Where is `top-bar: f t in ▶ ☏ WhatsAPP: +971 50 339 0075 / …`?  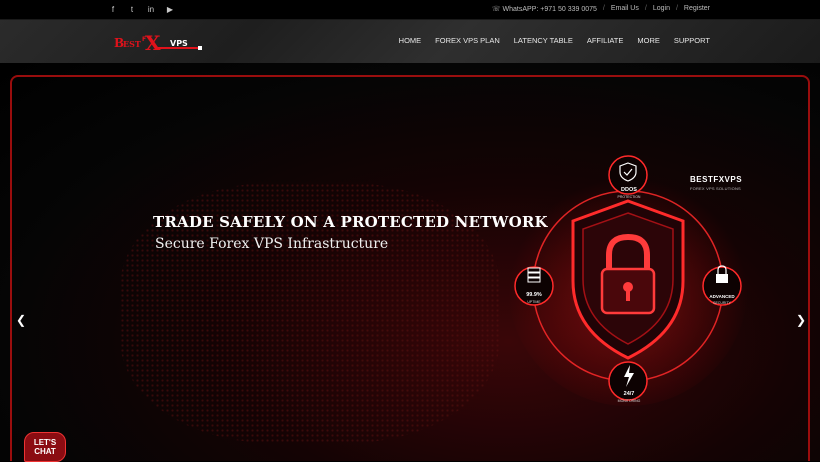 top-bar: f t in ▶ ☏ WhatsAPP: +971 50 339 0075 / … is located at coordinates (410, 10).